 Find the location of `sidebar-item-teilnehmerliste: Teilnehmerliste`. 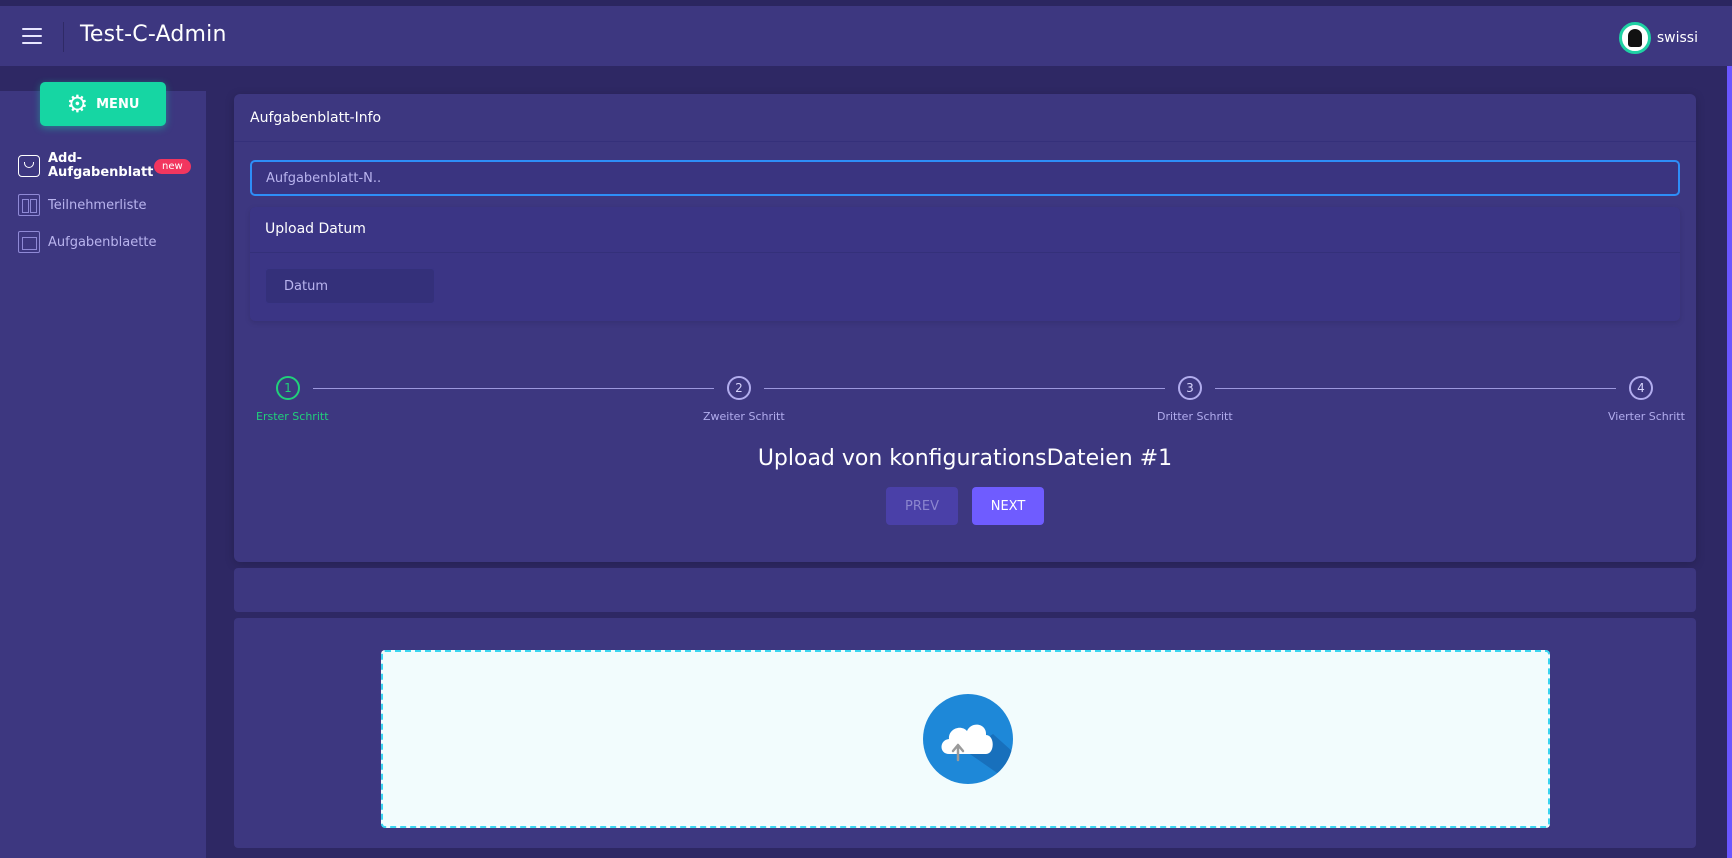

sidebar-item-teilnehmerliste: Teilnehmerliste is located at coordinates (82, 205).